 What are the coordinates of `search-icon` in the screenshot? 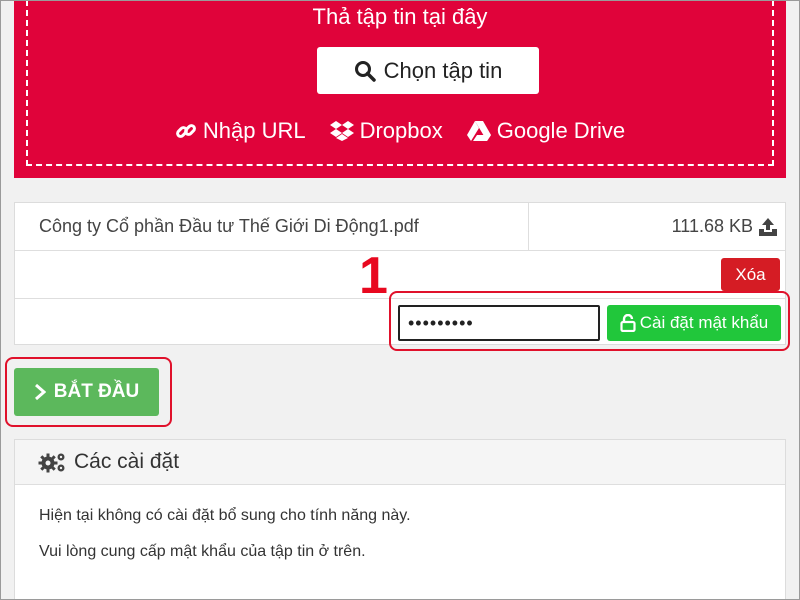 It's located at (365, 71).